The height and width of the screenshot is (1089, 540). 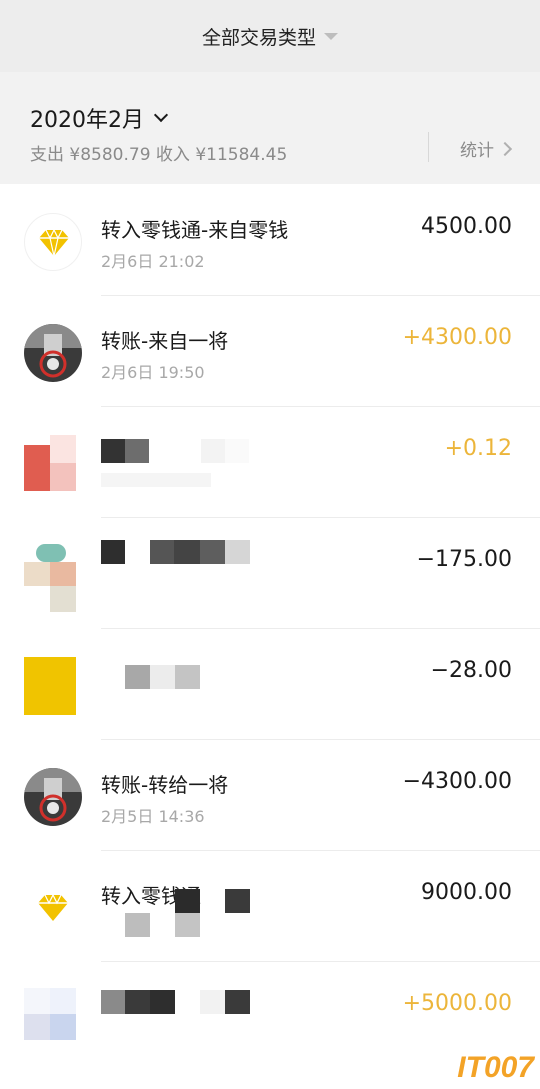 I want to click on transaction-row: 转入零钱通-来自零钱 2月6日 21:02 4500.00, so click(x=270, y=240).